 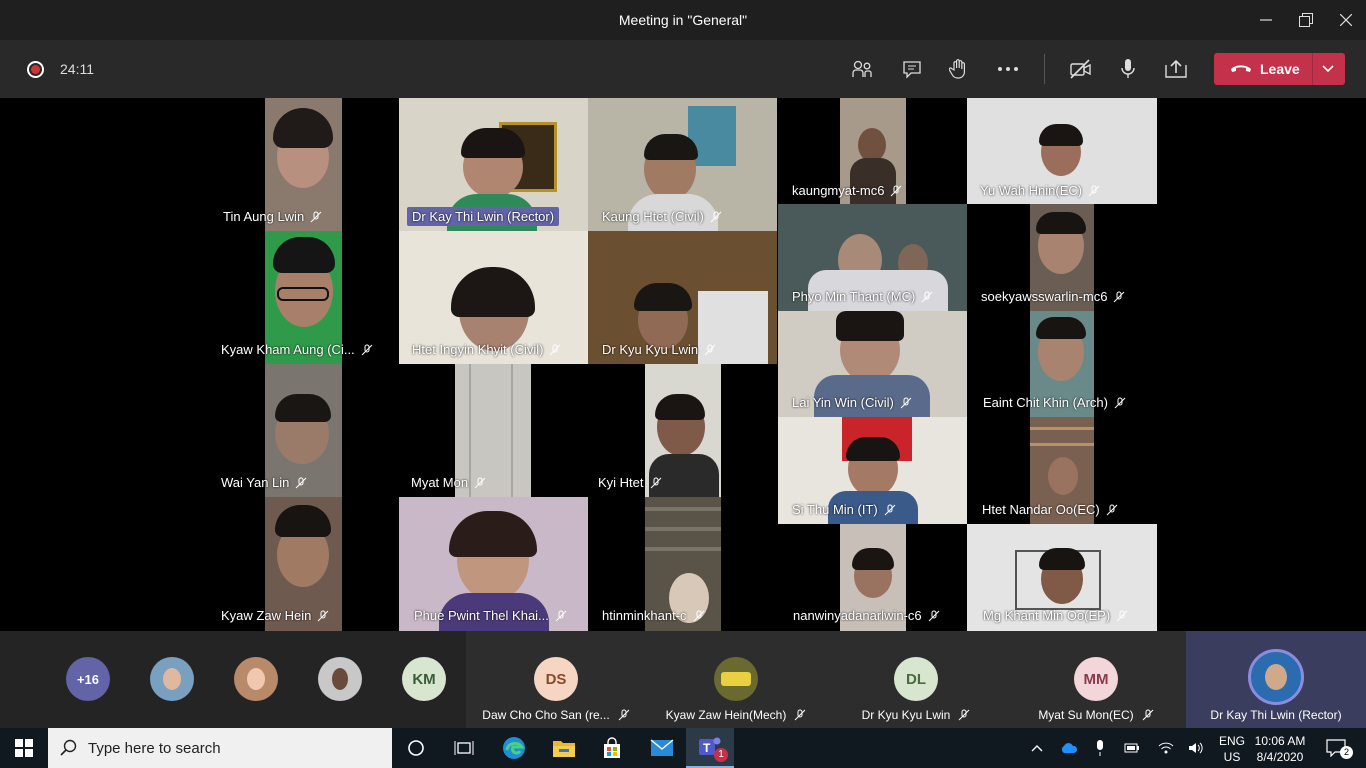 I want to click on taskbar-search: Type here to search, so click(x=220, y=748).